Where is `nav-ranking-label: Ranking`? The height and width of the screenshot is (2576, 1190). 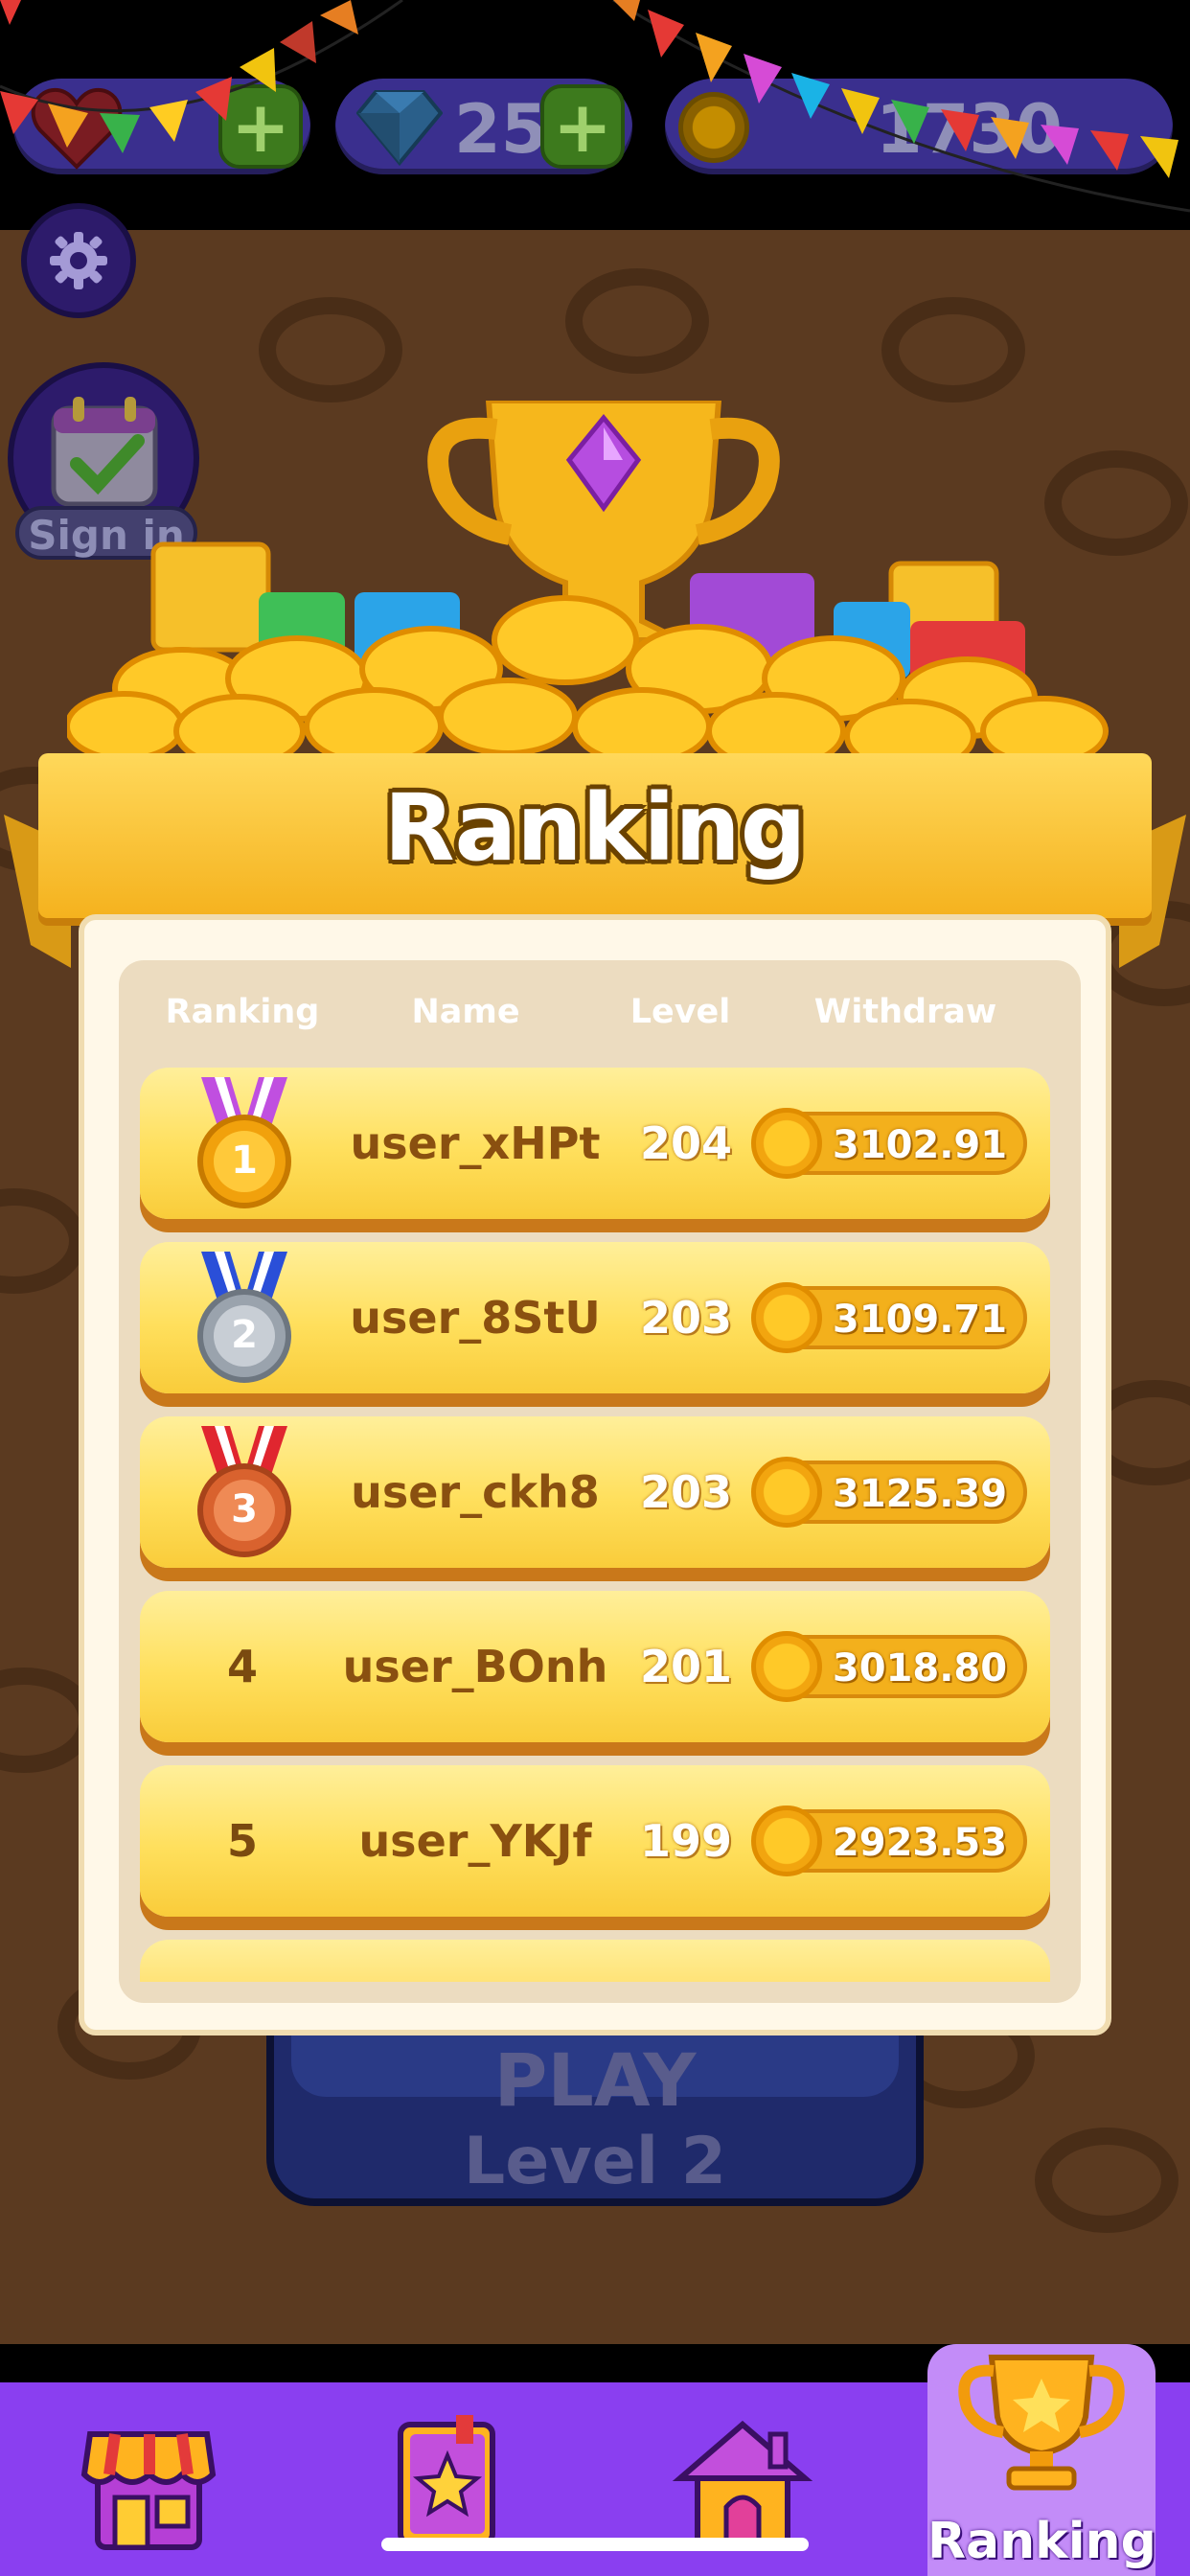
nav-ranking-label: Ranking is located at coordinates (1041, 2541).